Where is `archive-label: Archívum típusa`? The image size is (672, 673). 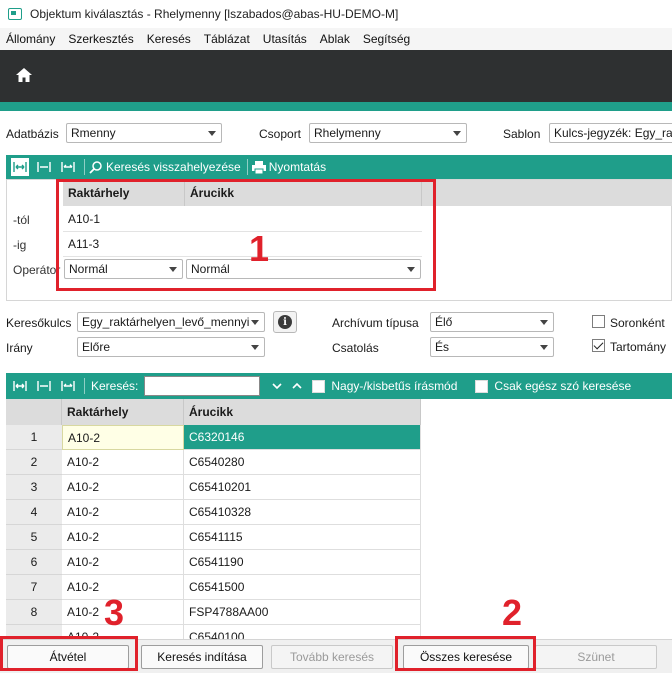 archive-label: Archívum típusa is located at coordinates (375, 323).